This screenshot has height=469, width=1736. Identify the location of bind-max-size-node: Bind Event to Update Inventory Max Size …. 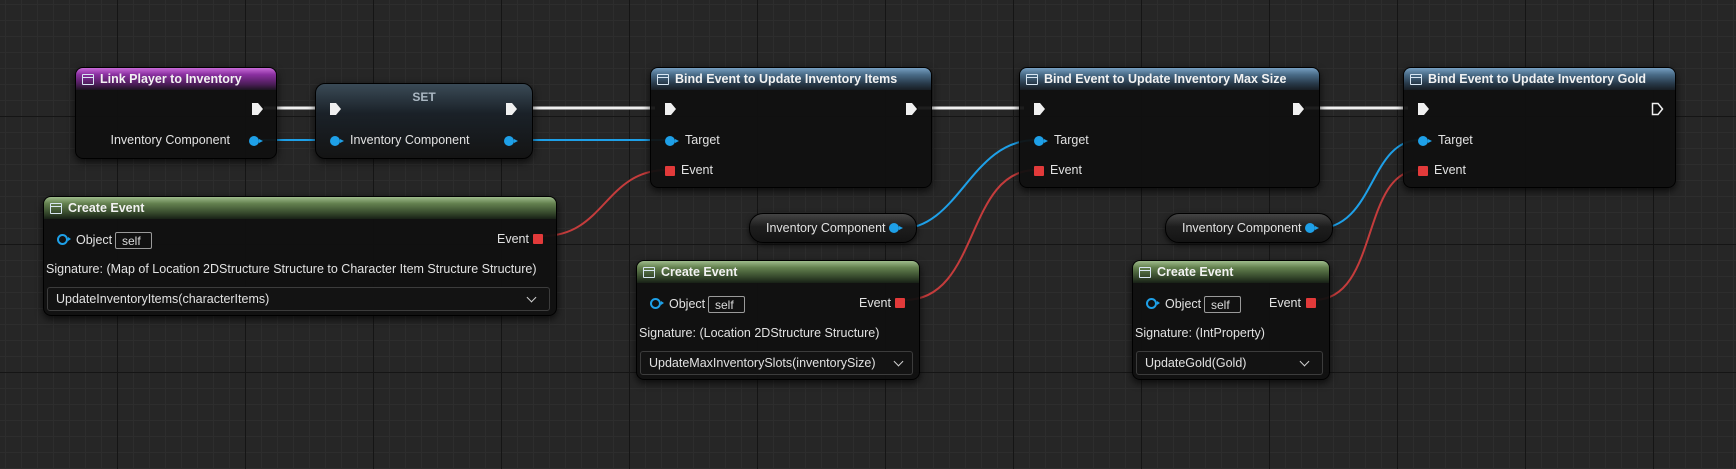
(1169, 127).